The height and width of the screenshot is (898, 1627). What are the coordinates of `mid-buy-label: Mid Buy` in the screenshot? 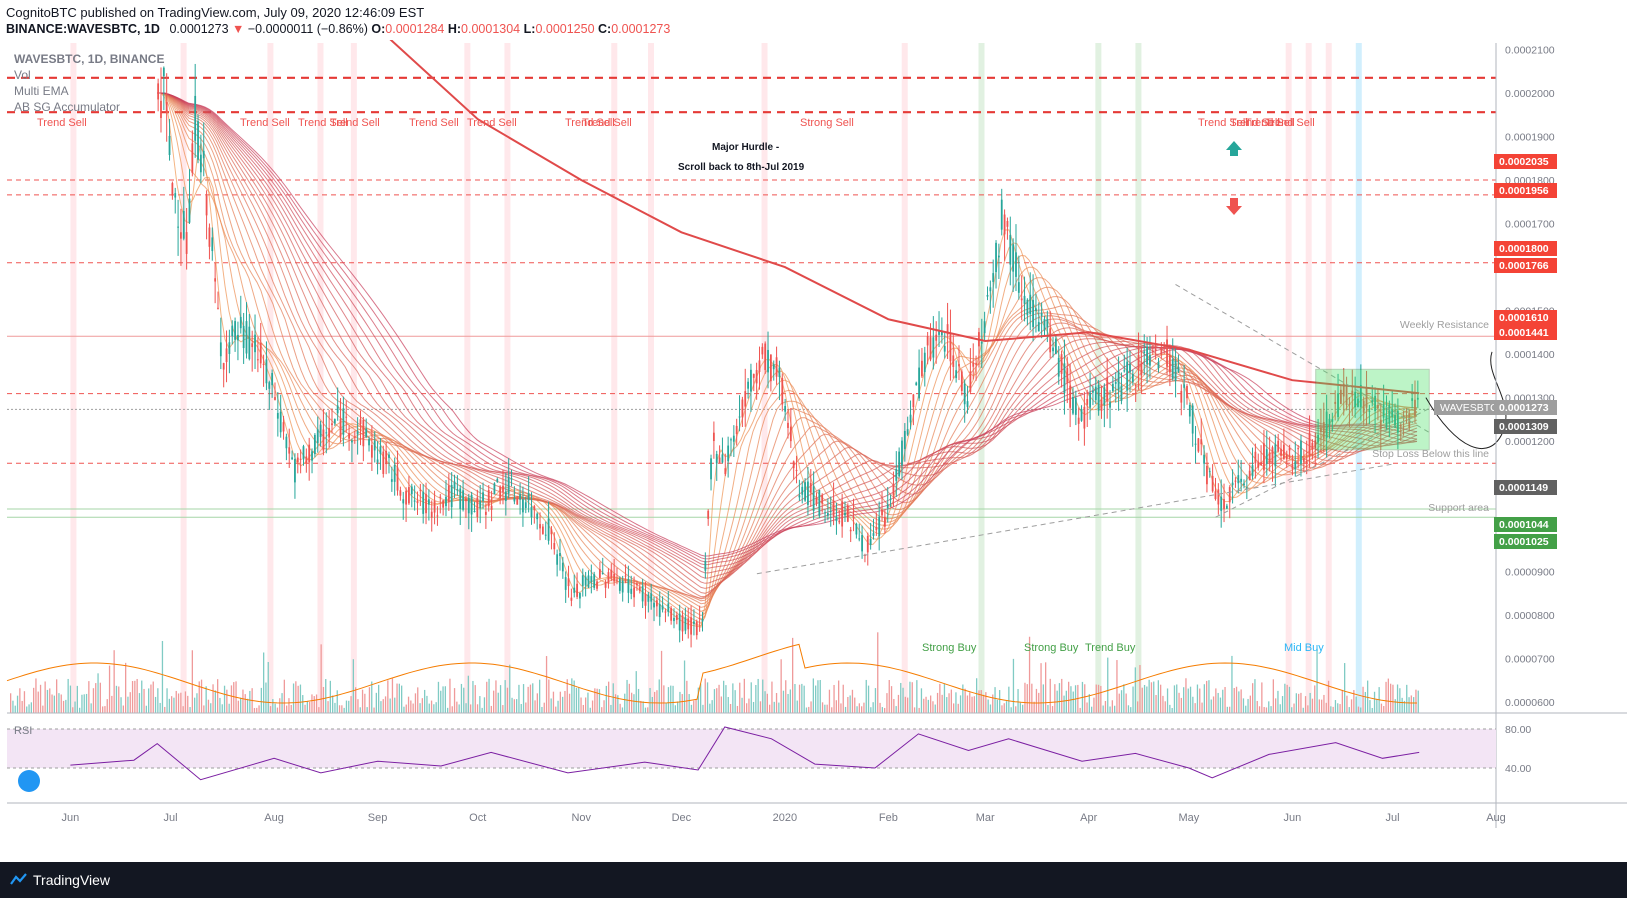 It's located at (1304, 648).